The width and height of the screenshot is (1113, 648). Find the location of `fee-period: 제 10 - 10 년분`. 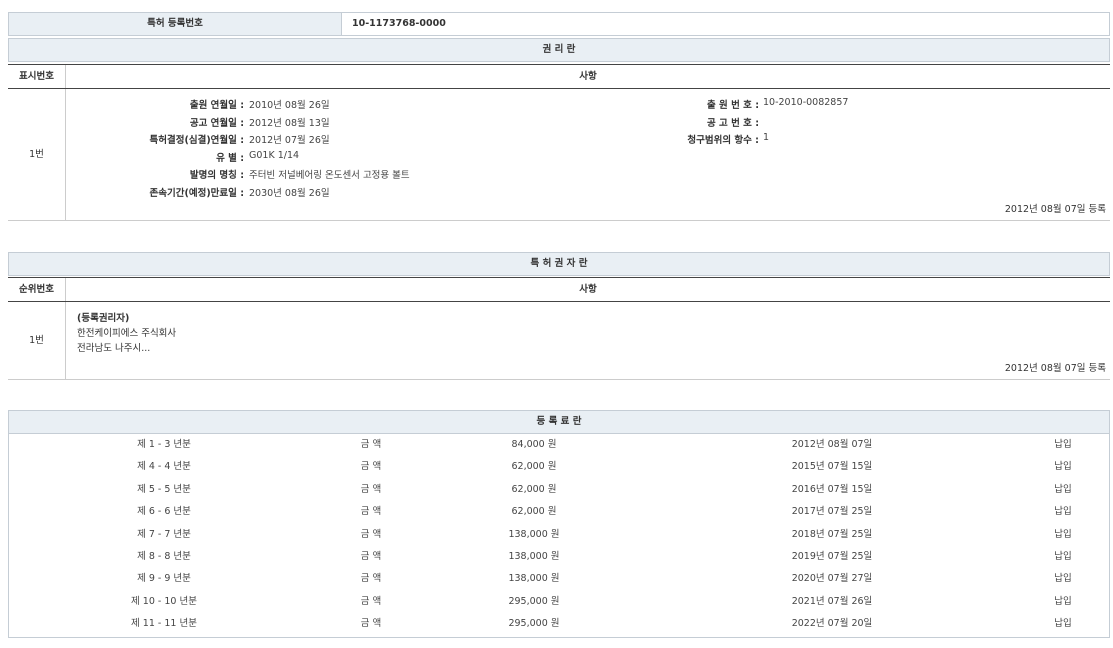

fee-period: 제 10 - 10 년분 is located at coordinates (164, 602).